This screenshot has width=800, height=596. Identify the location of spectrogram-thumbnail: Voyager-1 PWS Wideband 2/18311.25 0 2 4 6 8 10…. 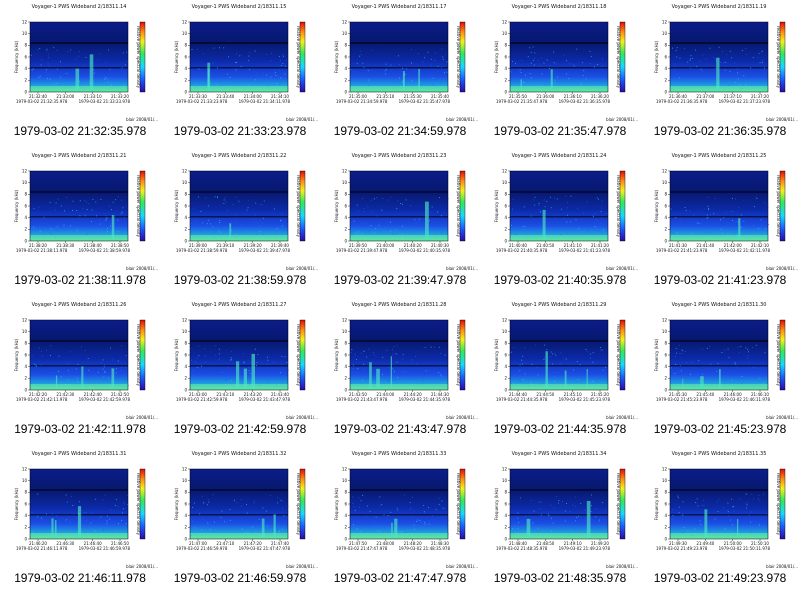
(720, 211).